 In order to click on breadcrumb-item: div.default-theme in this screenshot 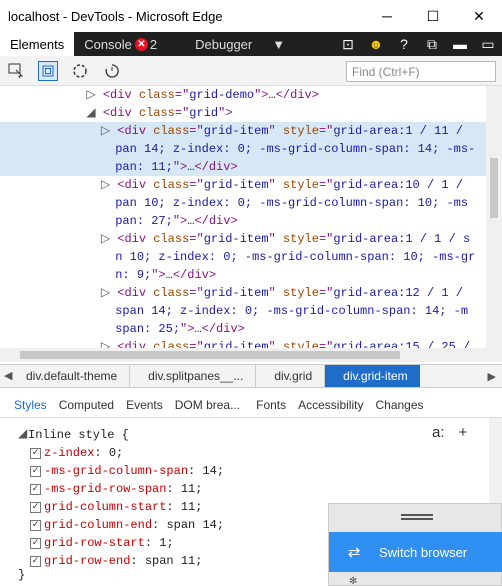, I will do `click(65, 376)`.